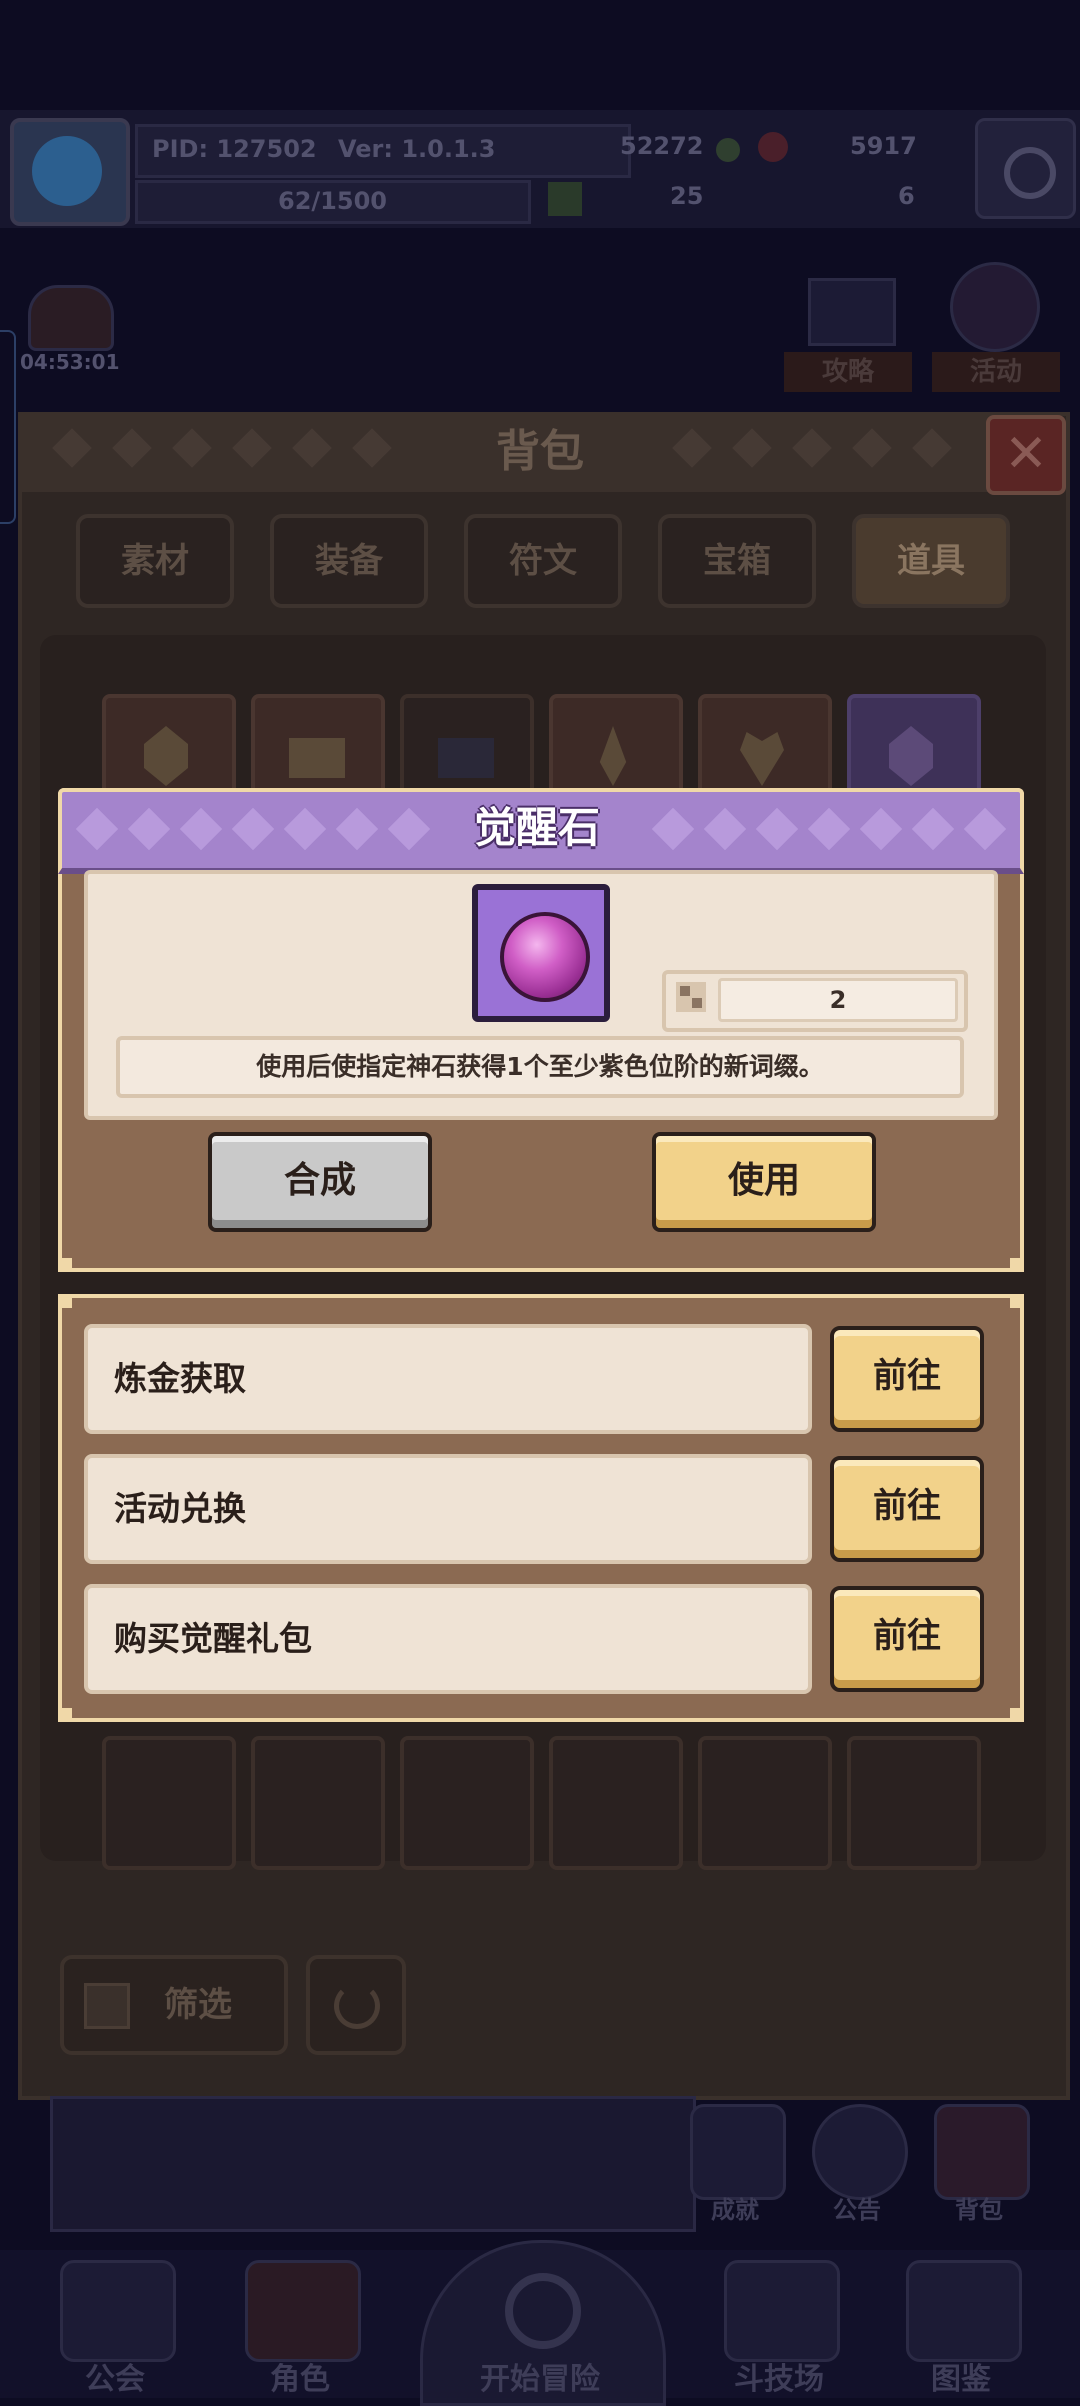 This screenshot has height=2406, width=1080. Describe the element at coordinates (417, 149) in the screenshot. I see `version-text: Ver: 1.0.1.3` at that location.